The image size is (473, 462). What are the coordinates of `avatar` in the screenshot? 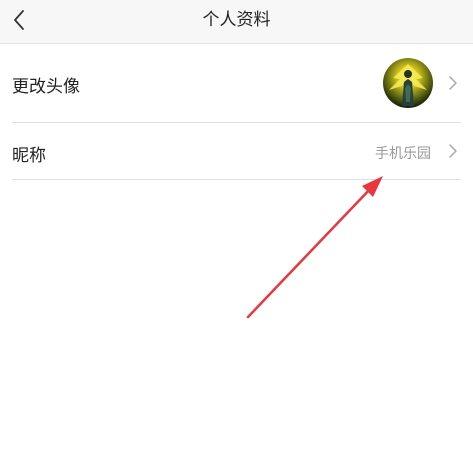 It's located at (408, 83).